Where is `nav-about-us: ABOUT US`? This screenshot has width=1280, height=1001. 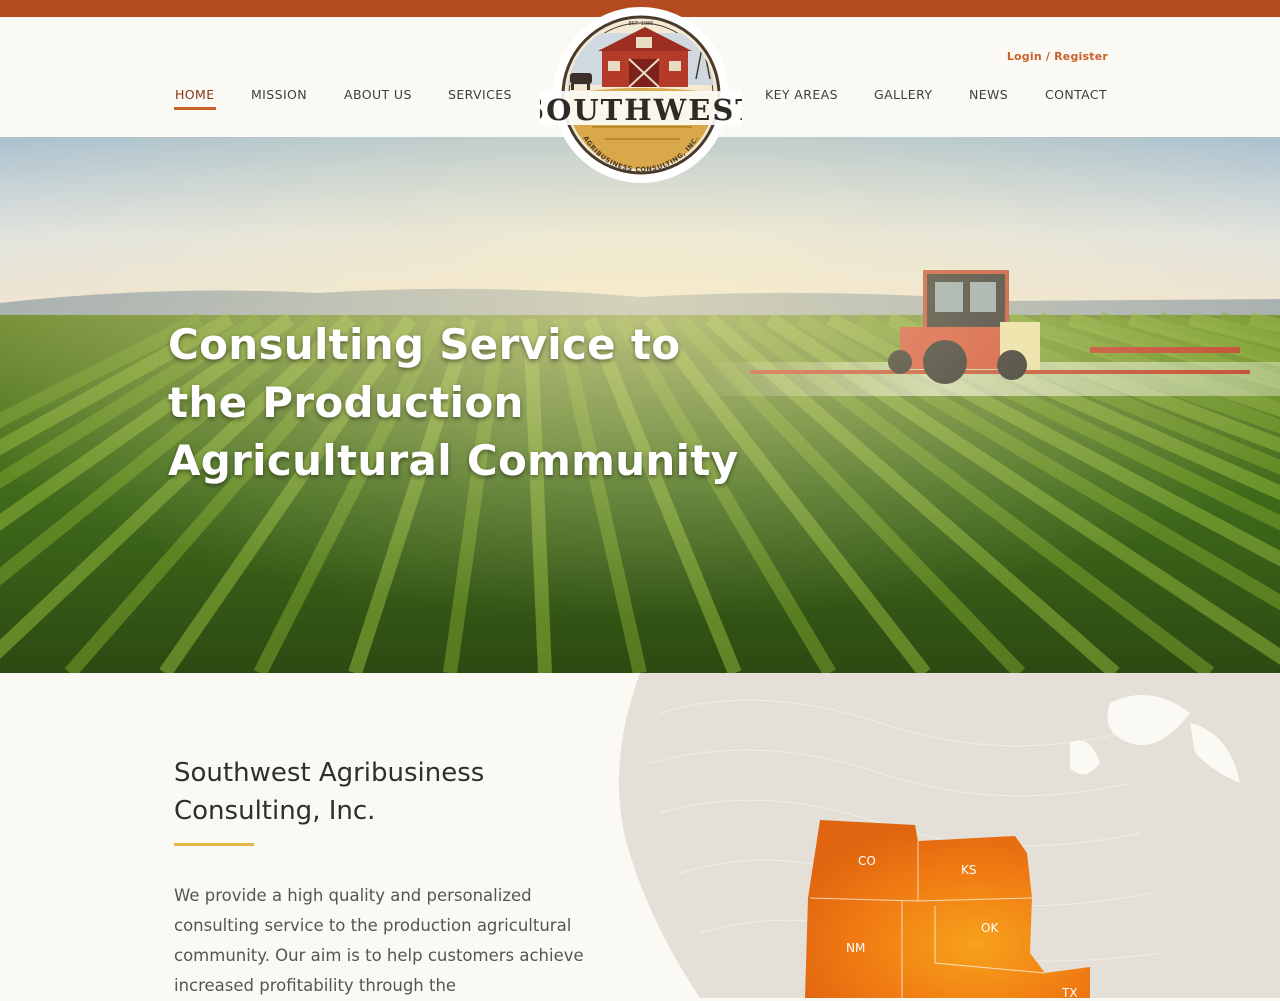
nav-about-us: ABOUT US is located at coordinates (378, 94).